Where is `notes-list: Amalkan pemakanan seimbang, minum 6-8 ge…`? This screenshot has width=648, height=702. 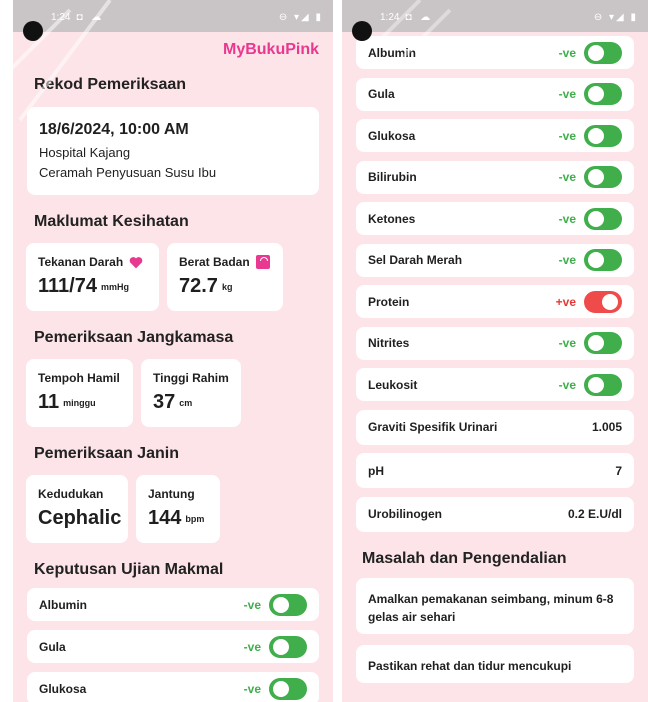 notes-list: Amalkan pemakanan seimbang, minum 6-8 ge… is located at coordinates (495, 625).